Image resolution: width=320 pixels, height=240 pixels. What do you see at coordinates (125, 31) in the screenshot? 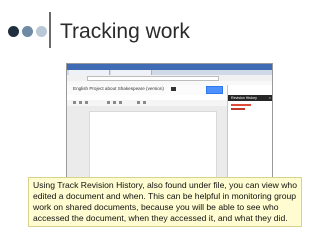
I see `slide-title: Tracking work` at bounding box center [125, 31].